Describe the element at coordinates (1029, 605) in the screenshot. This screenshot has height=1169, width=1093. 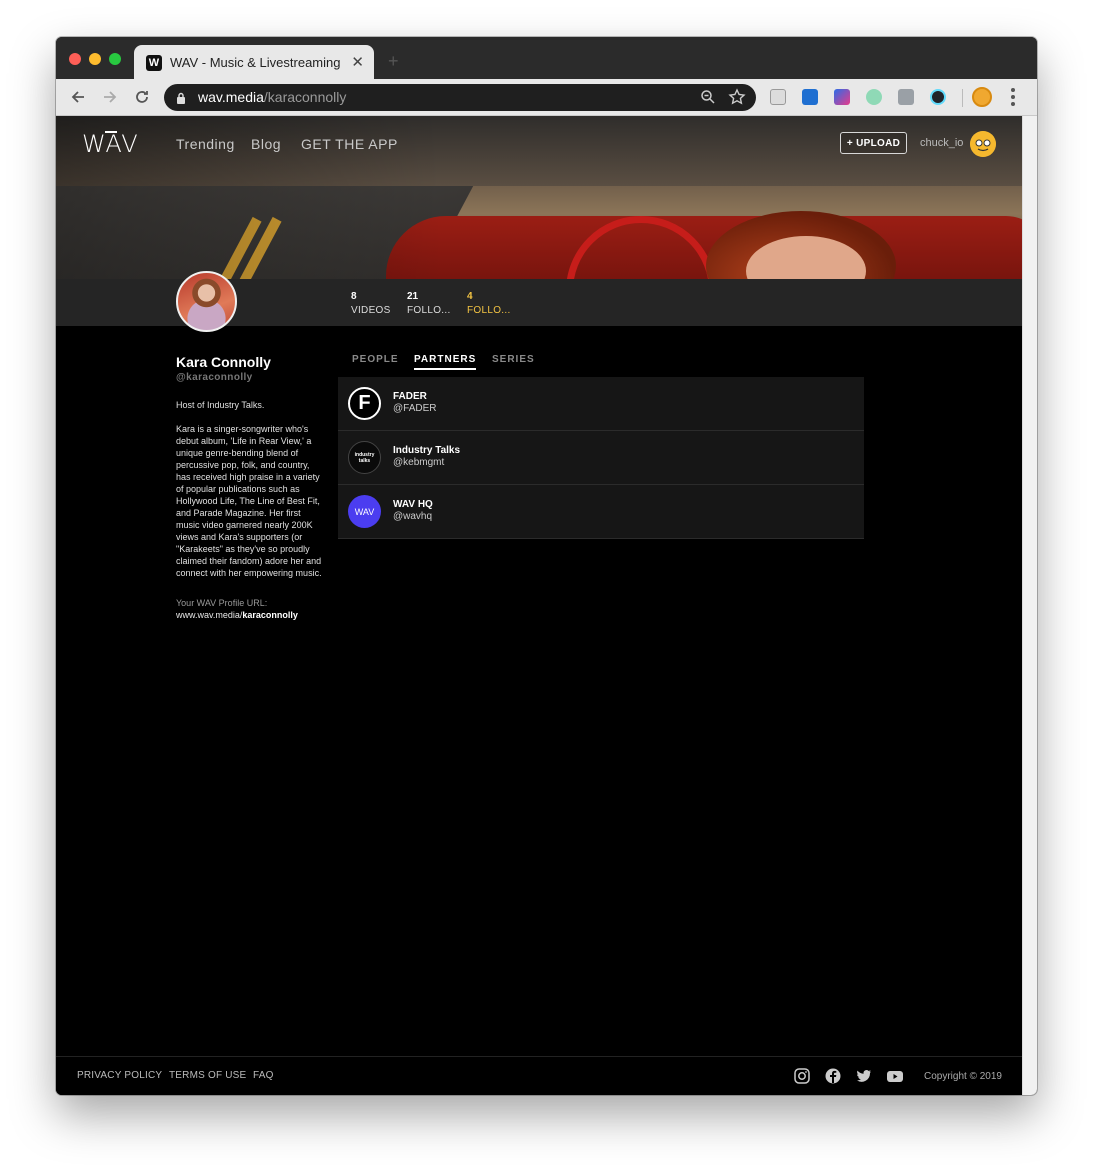
I see `page-scrollbar` at that location.